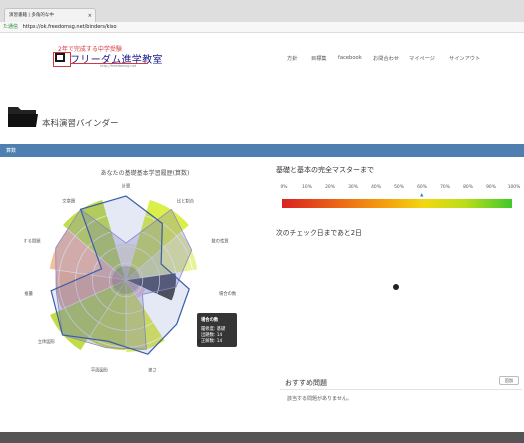  Describe the element at coordinates (47, 341) in the screenshot. I see `radar-axis-label: 立体図形` at that location.